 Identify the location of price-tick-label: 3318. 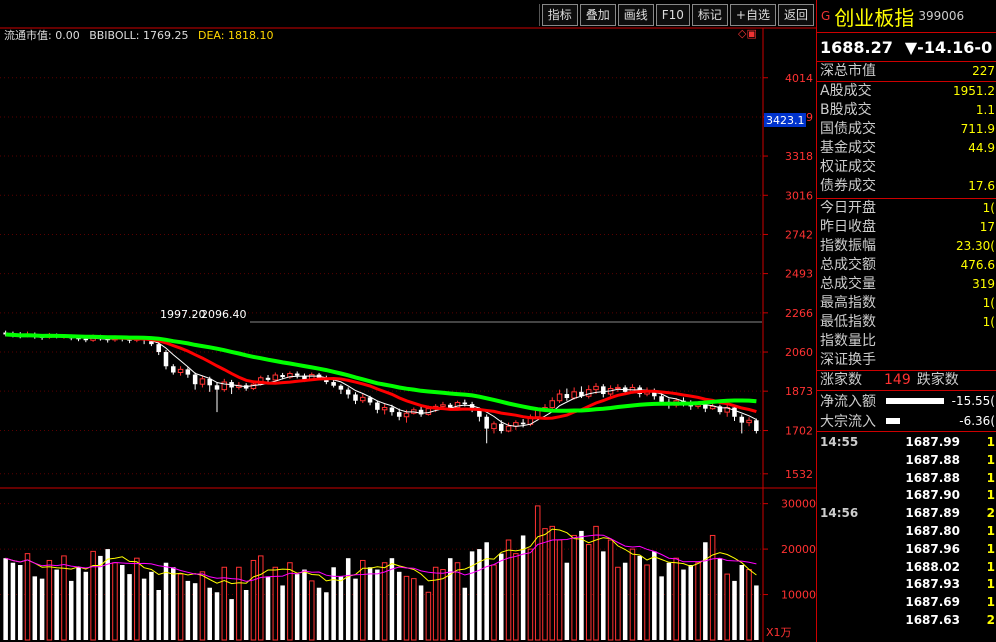
(799, 156).